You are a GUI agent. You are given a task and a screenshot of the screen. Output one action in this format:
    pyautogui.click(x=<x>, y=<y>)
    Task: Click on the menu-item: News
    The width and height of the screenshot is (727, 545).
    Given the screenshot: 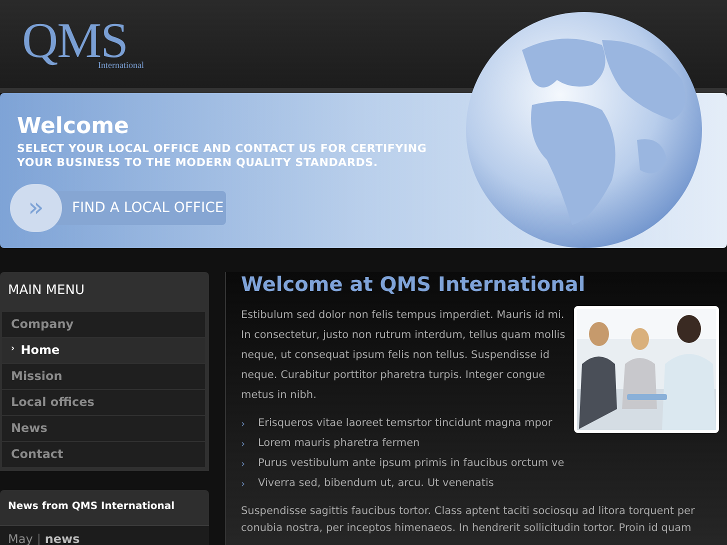 What is the action you would take?
    pyautogui.click(x=103, y=428)
    